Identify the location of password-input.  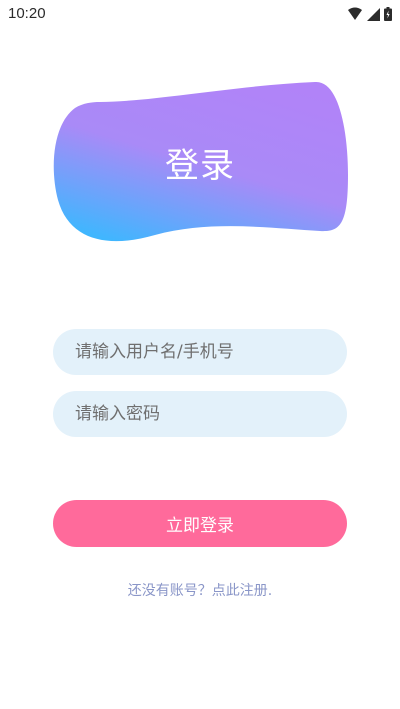
(200, 414).